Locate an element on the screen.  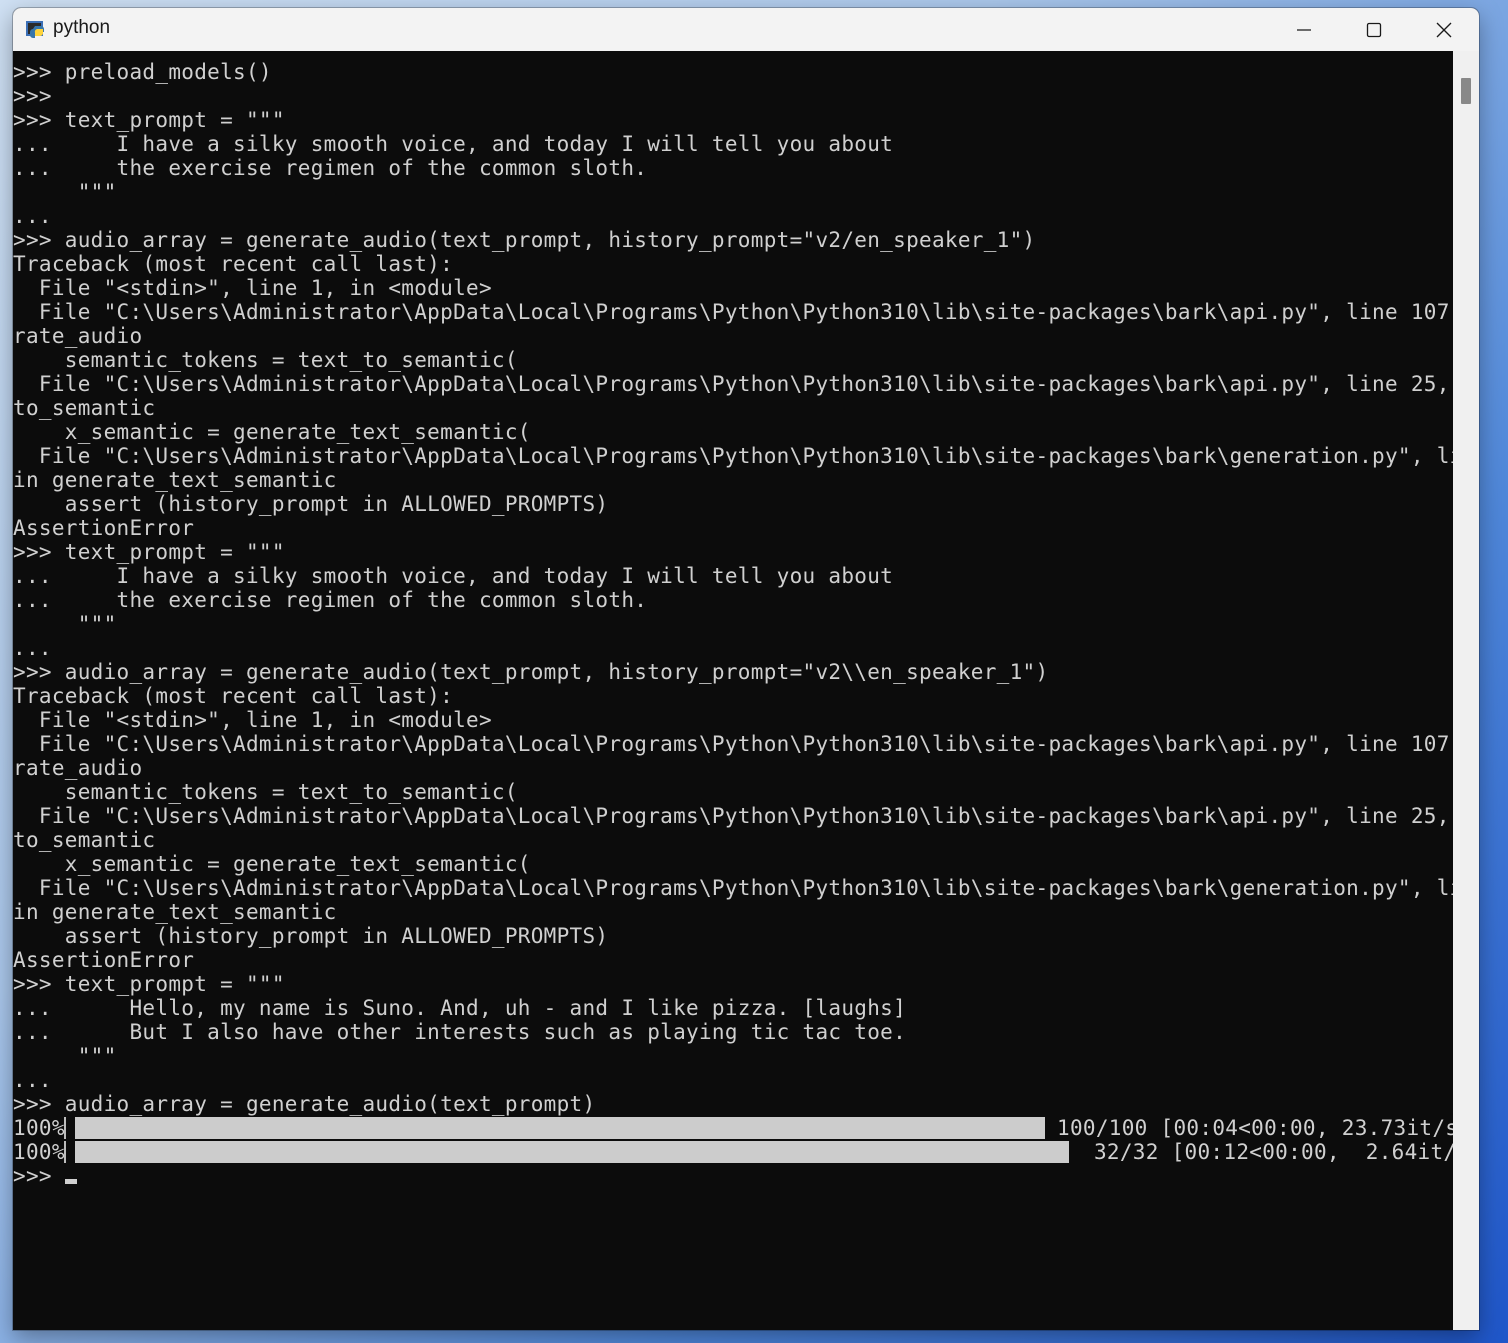
scrollbar-thumb is located at coordinates (1466, 91).